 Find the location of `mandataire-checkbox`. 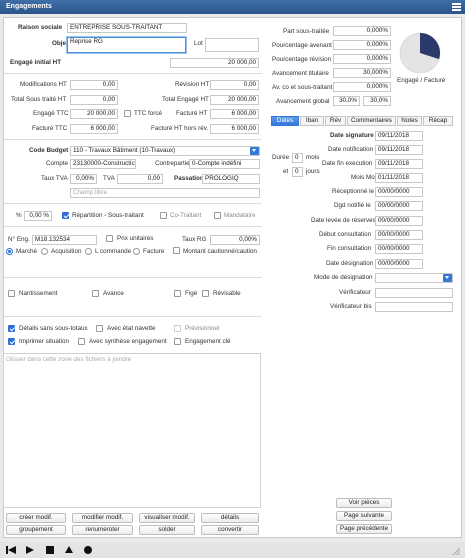

mandataire-checkbox is located at coordinates (217, 215).